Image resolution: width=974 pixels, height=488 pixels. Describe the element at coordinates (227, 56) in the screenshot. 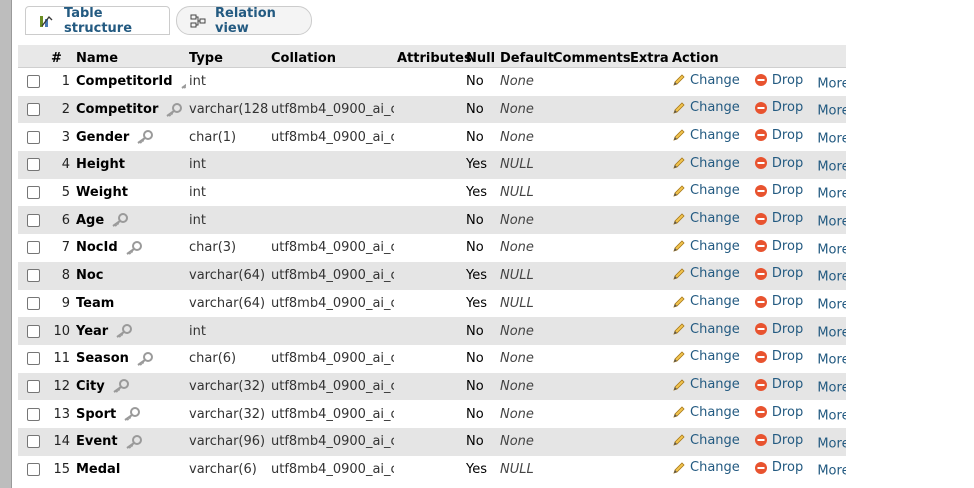

I see `header-type: Type` at that location.